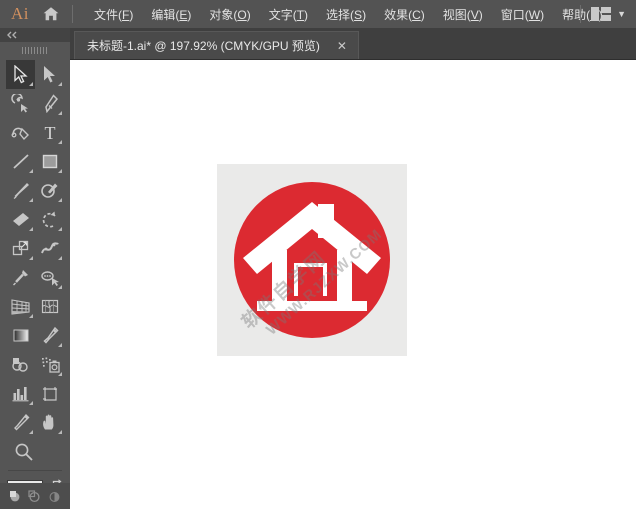 The height and width of the screenshot is (509, 636). I want to click on curvature-tool, so click(20, 132).